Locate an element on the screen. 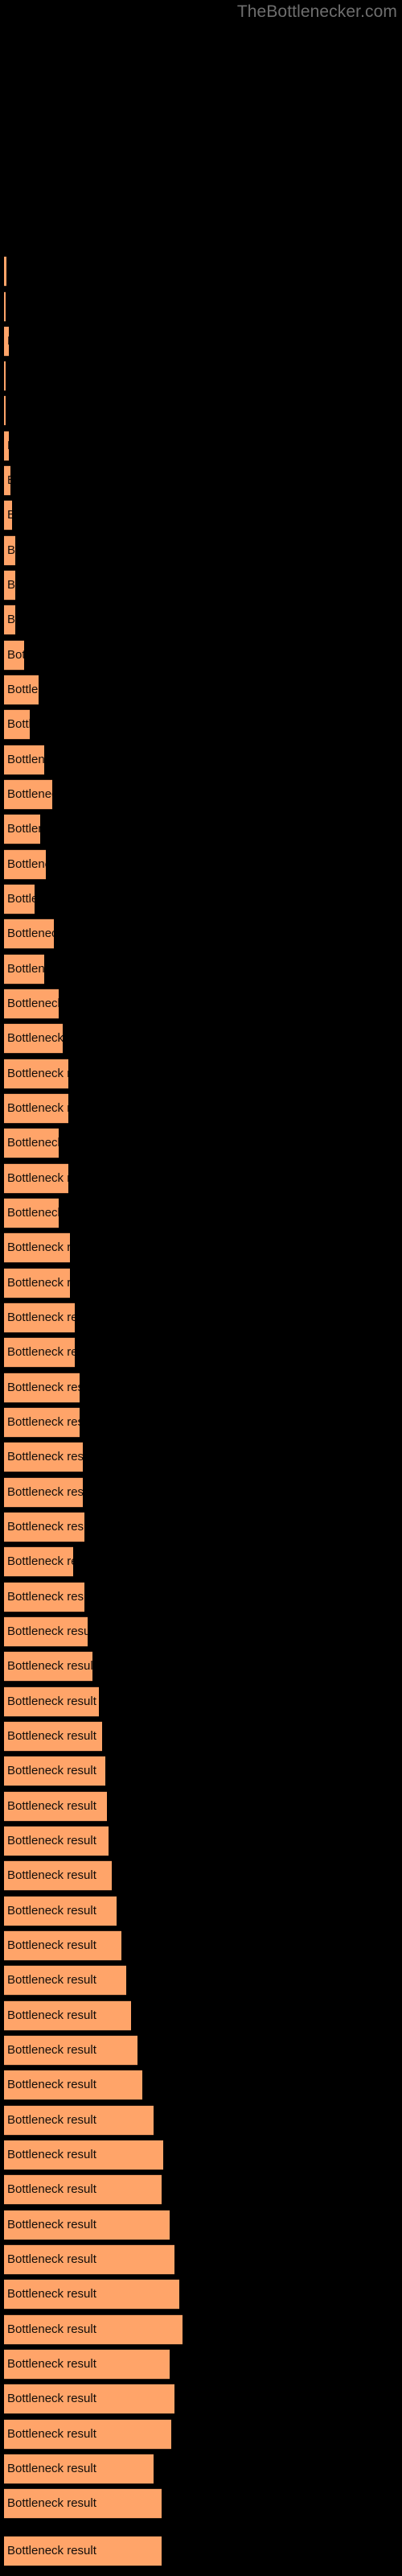  bar-23: Bottleneck result is located at coordinates (33, 1038).